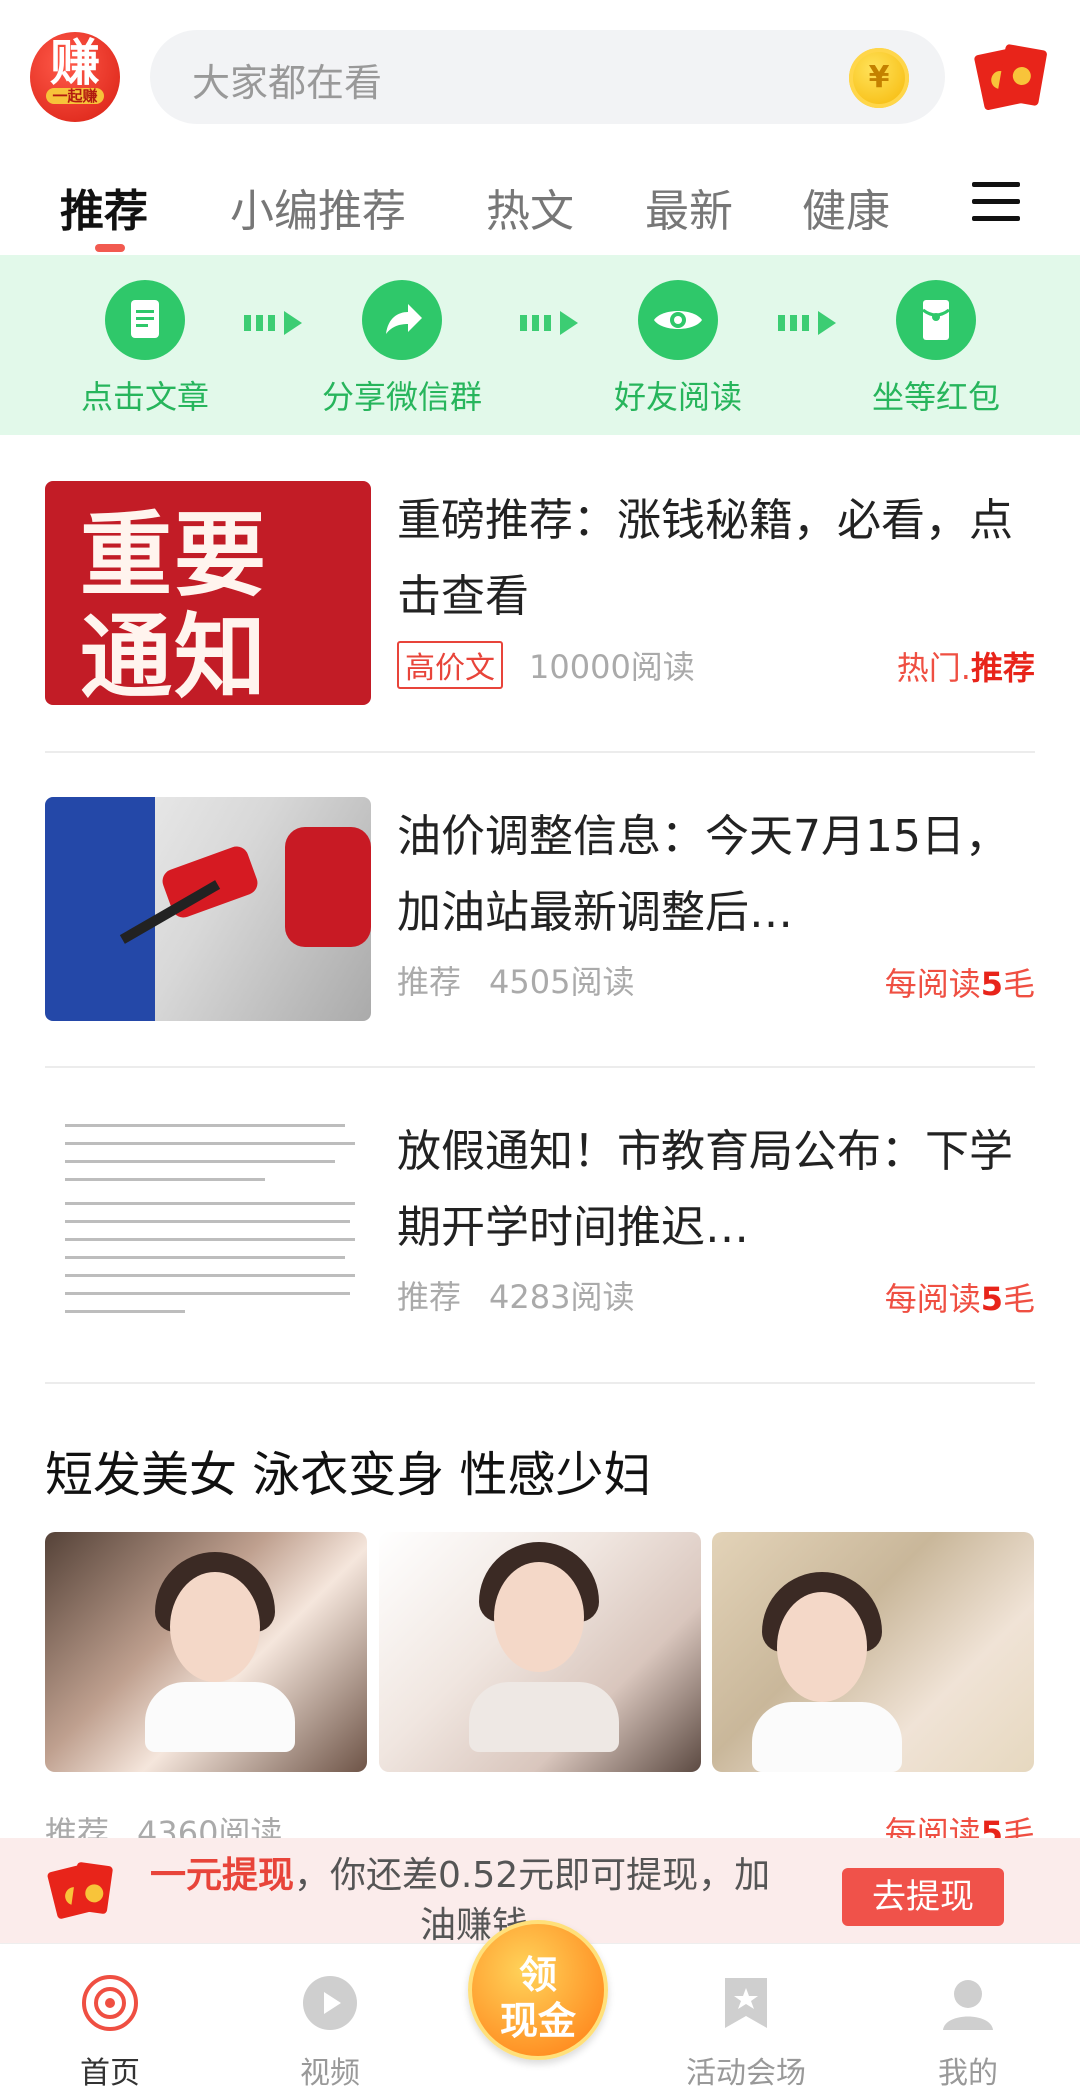  I want to click on tab-health: 健康, so click(846, 207).